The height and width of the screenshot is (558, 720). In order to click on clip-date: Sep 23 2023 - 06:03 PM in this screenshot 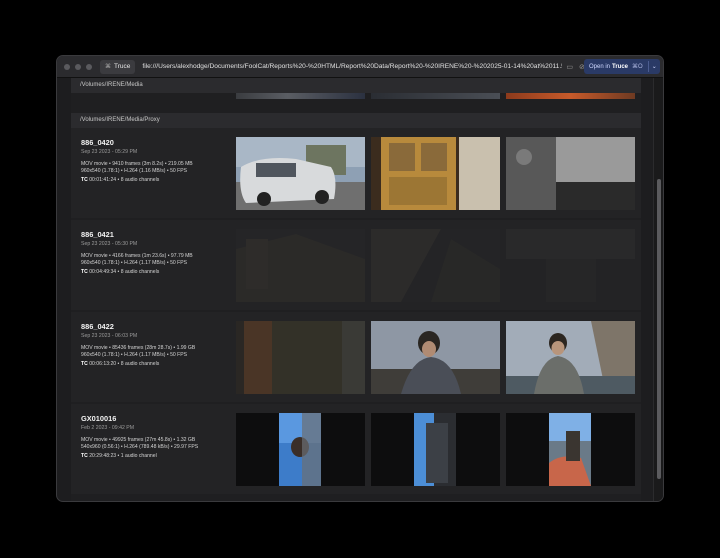, I will do `click(109, 336)`.